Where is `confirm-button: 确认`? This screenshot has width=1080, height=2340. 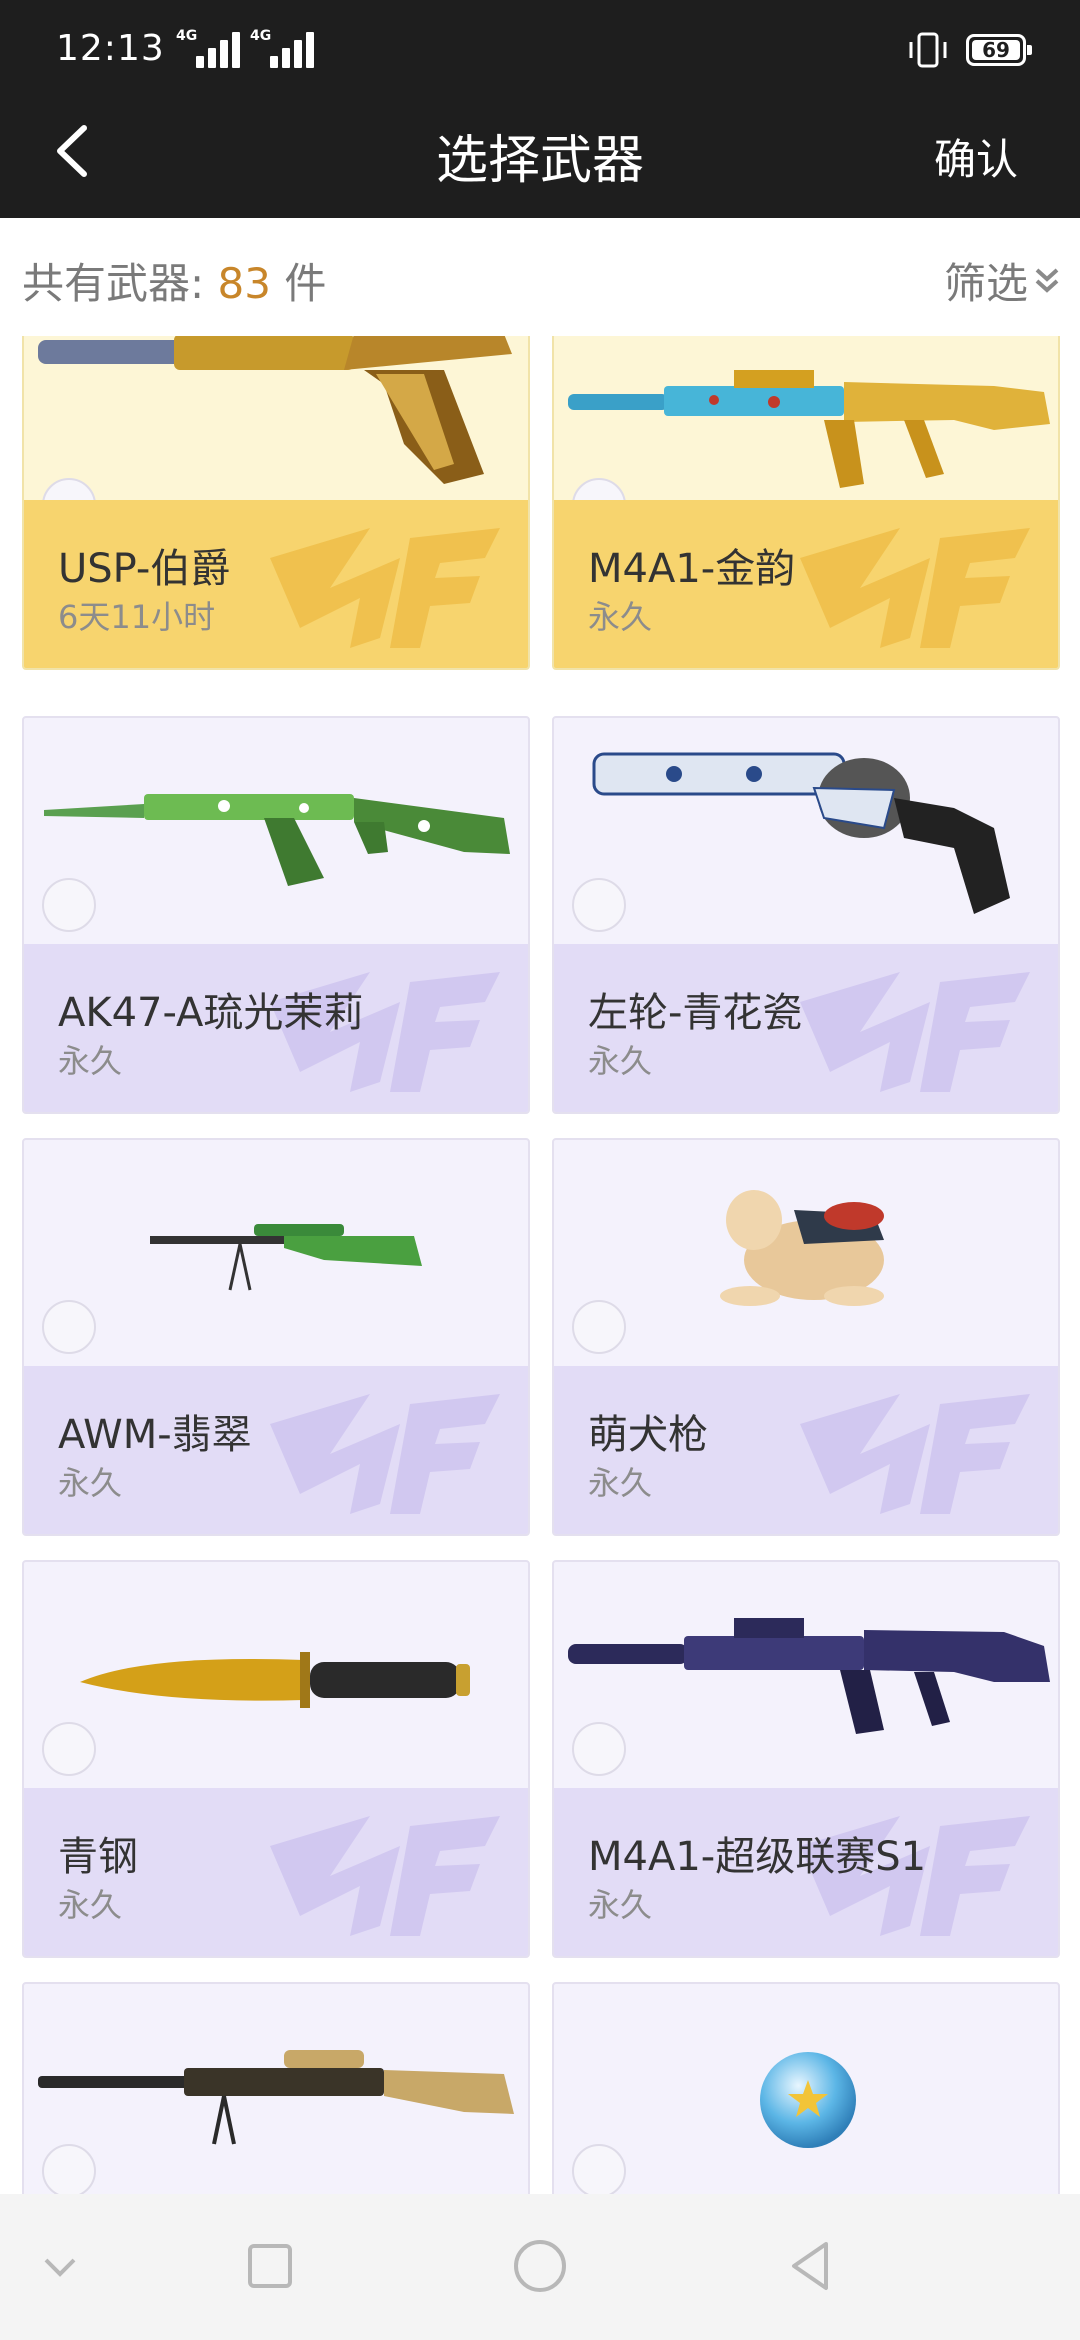 confirm-button: 确认 is located at coordinates (976, 156).